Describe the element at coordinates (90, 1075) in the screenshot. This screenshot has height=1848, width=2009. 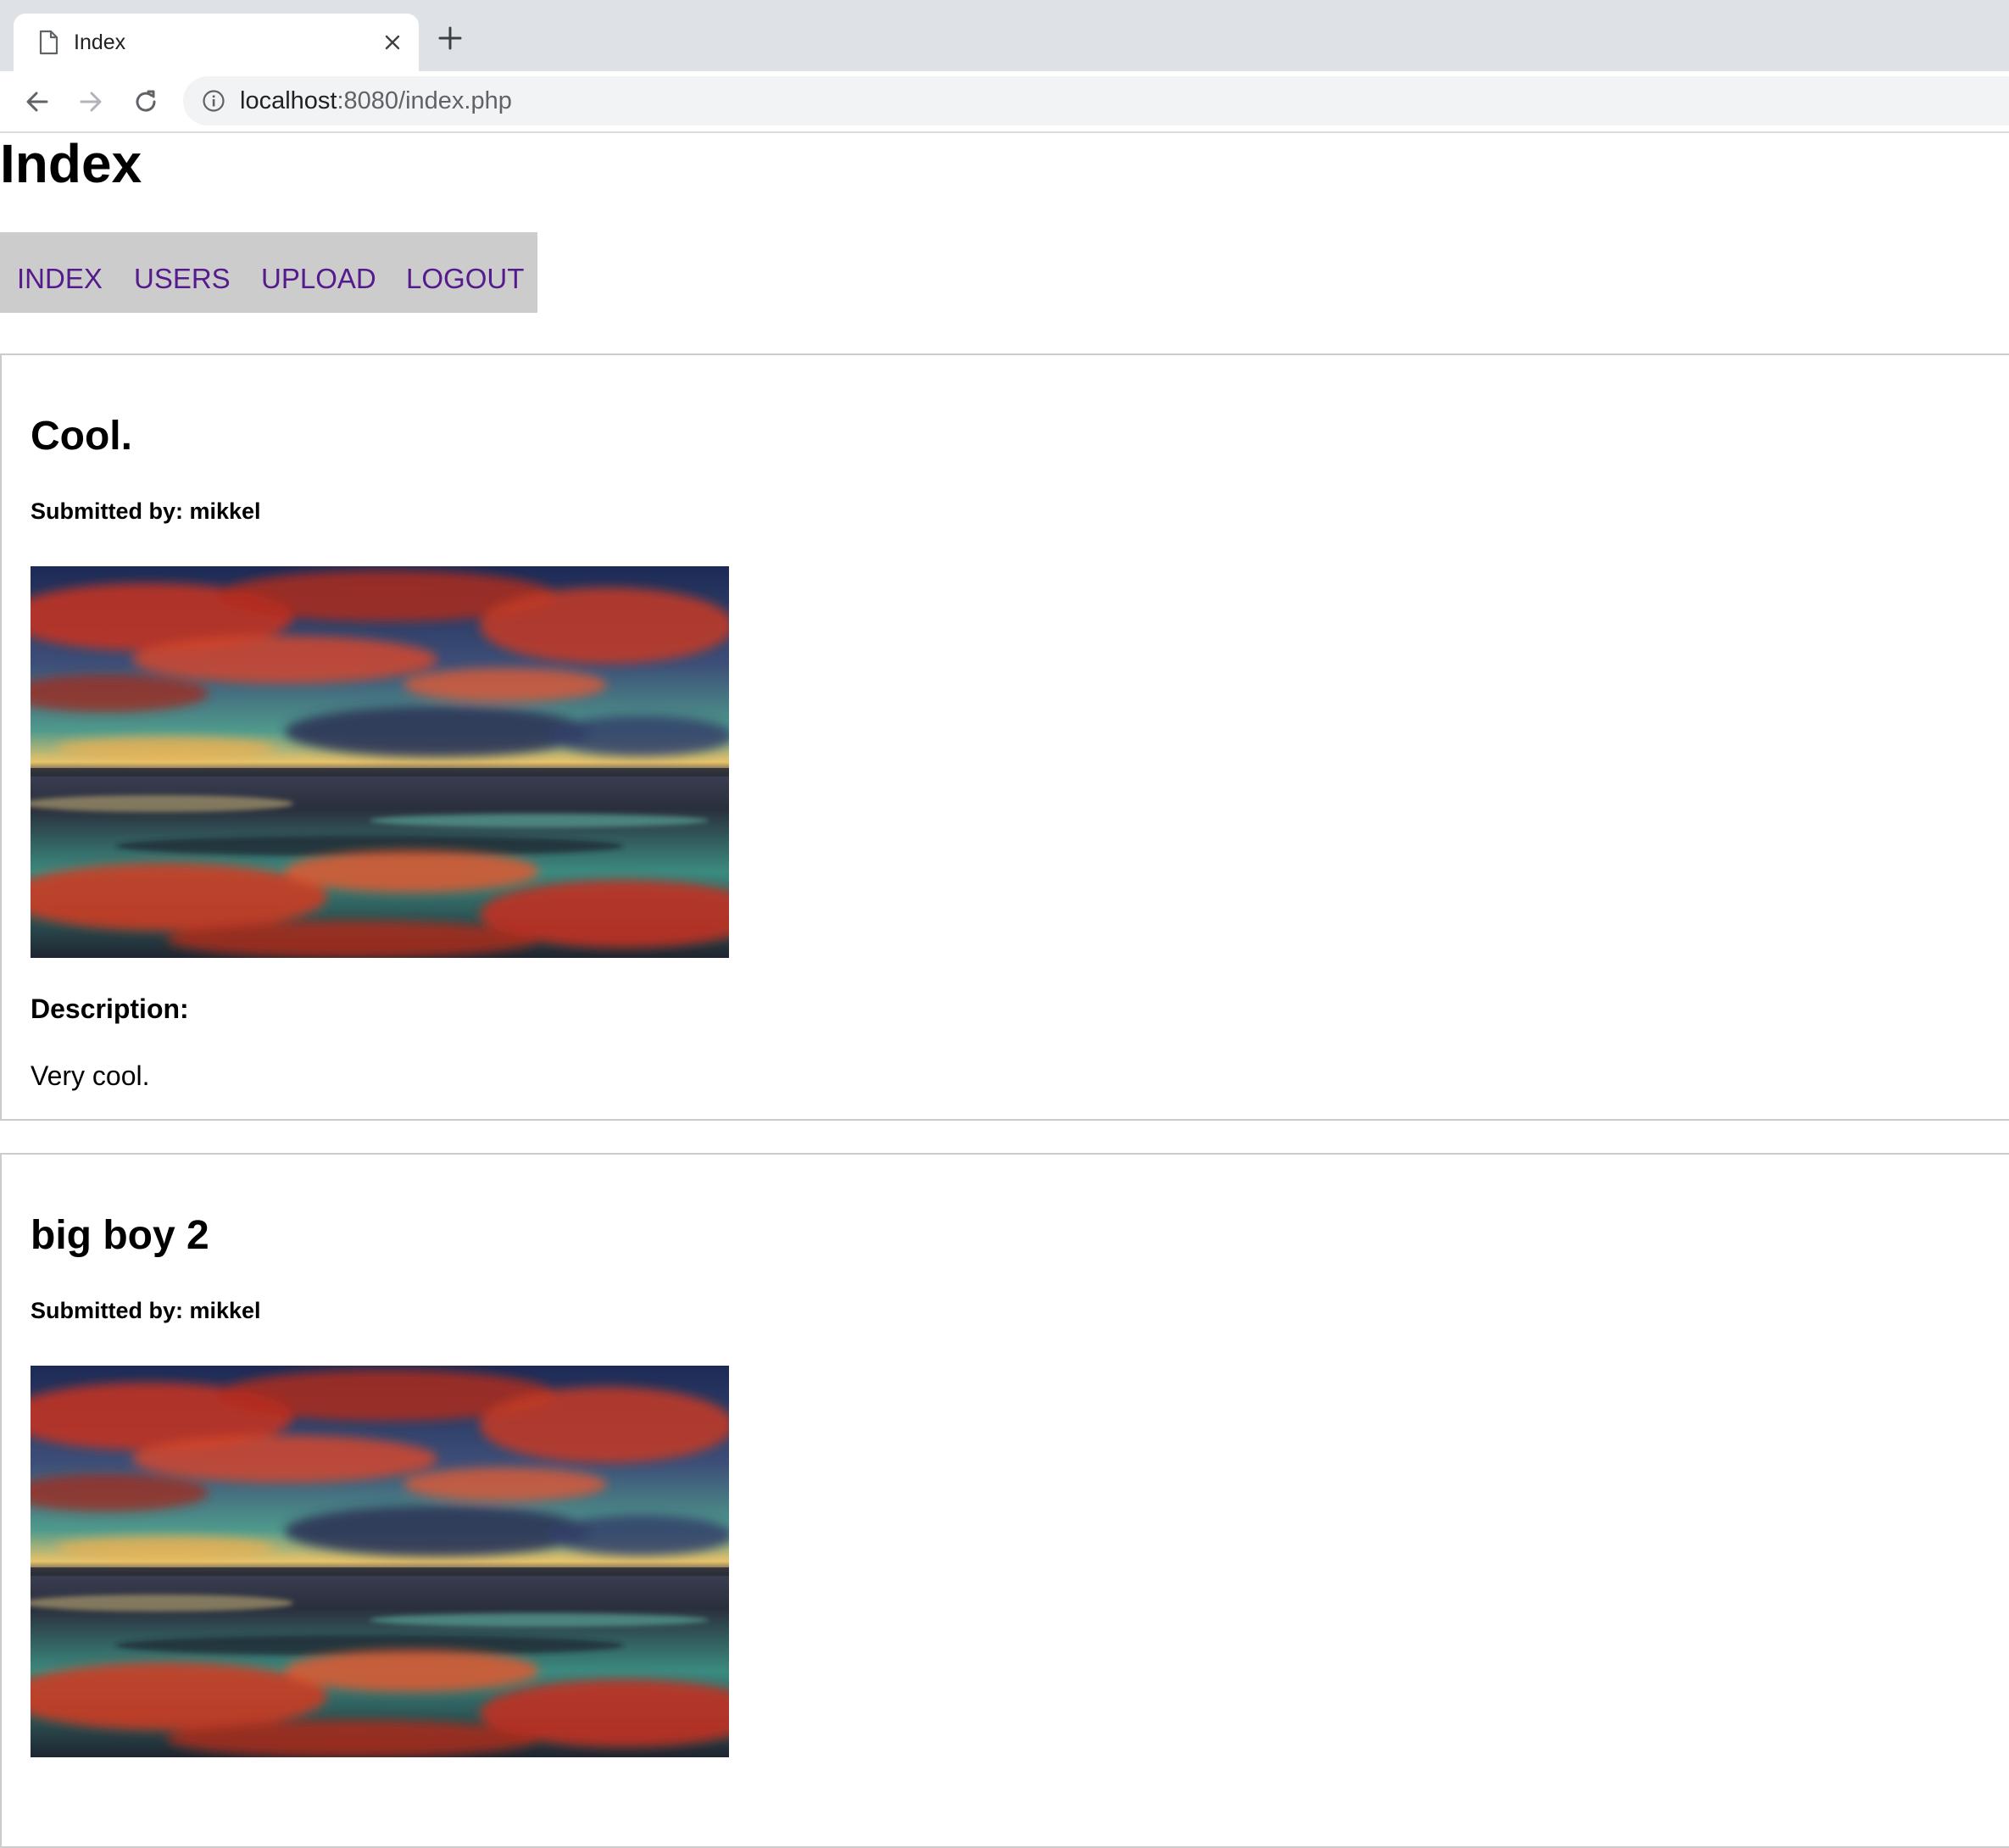
I see `description-text: Very cool.` at that location.